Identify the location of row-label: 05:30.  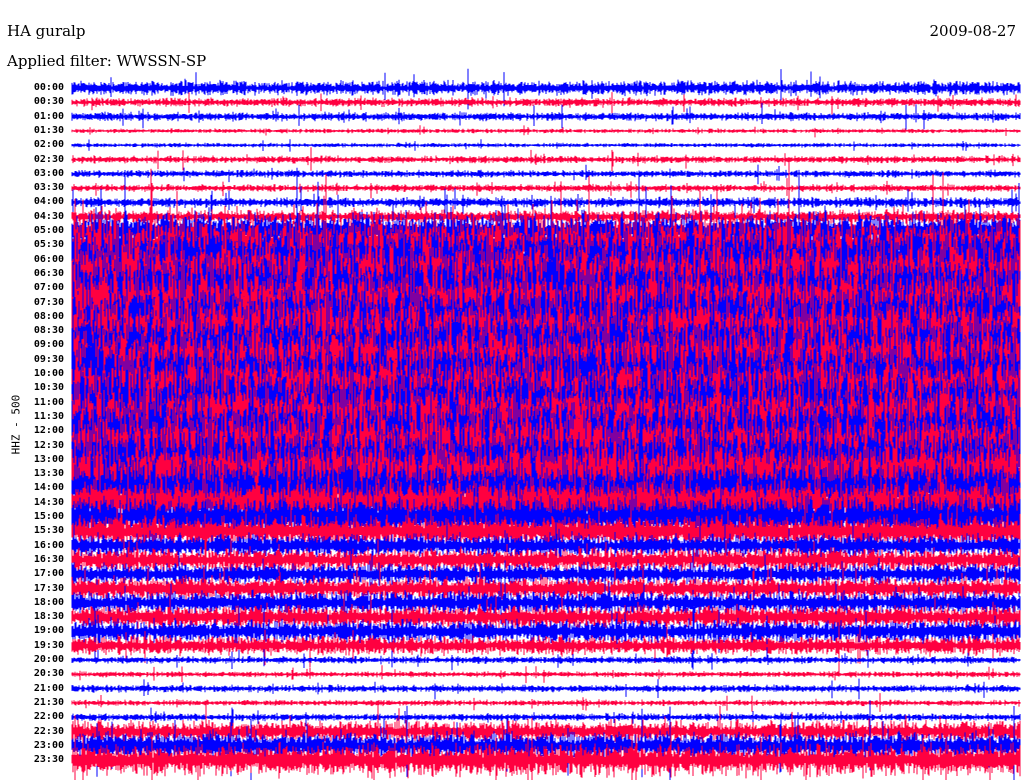
(48, 245).